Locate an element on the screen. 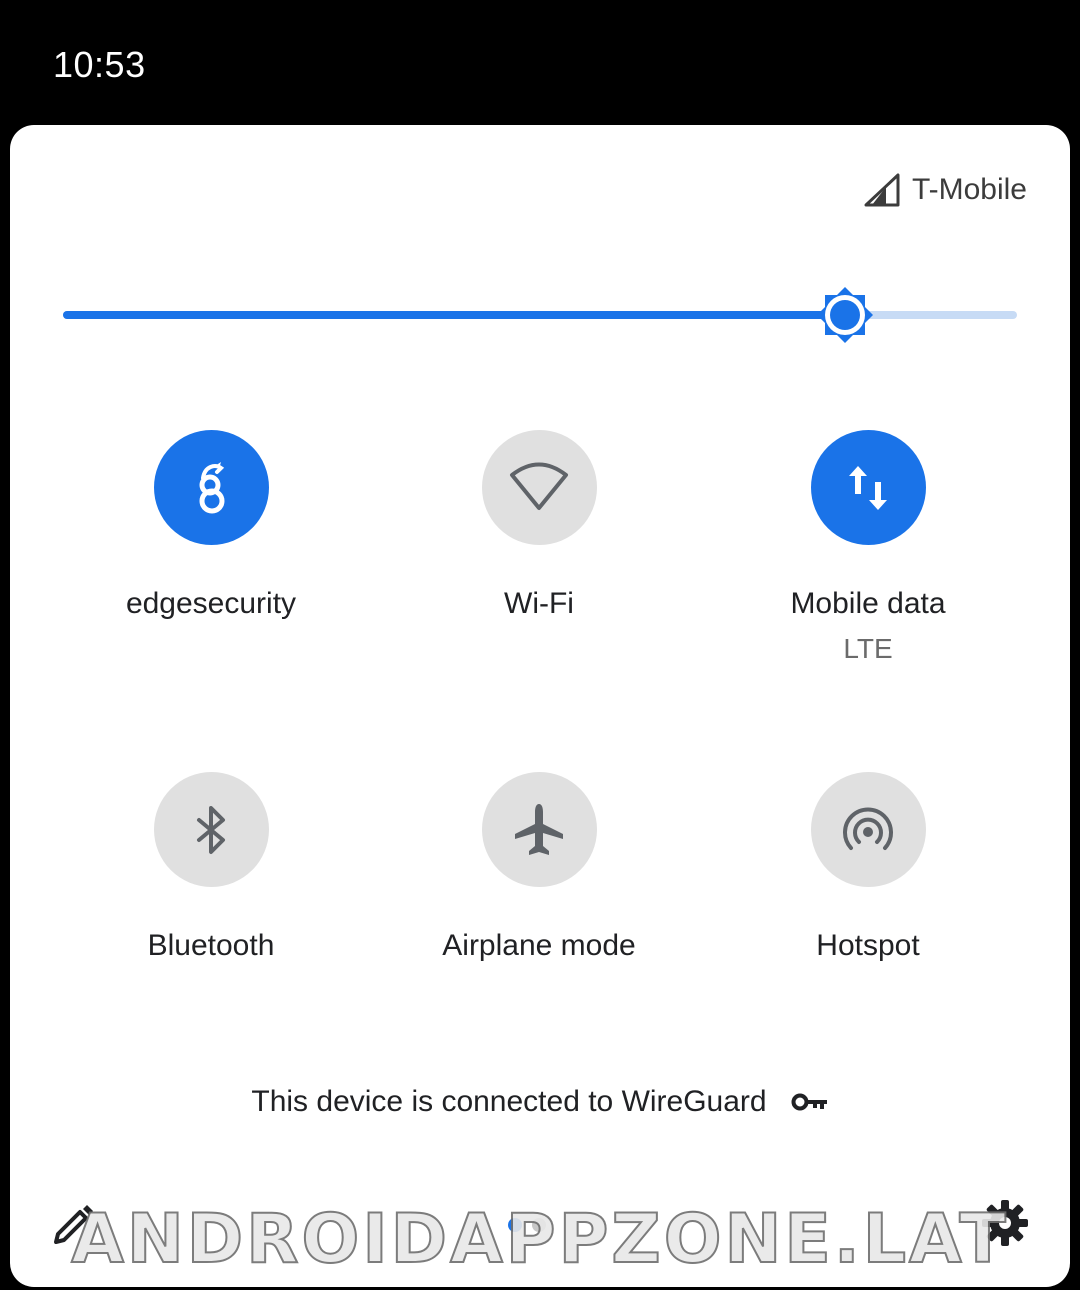  tile-mobile-data-button is located at coordinates (868, 487).